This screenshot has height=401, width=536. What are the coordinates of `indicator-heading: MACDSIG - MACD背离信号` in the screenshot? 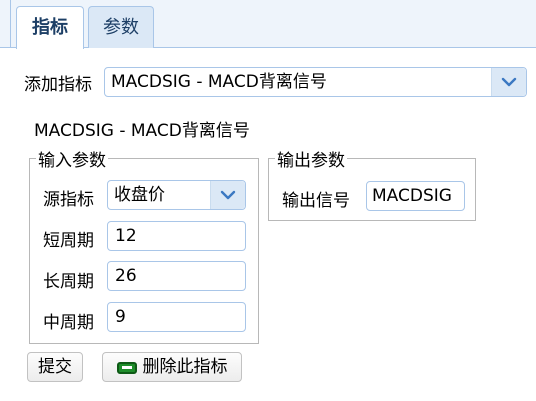 It's located at (142, 131).